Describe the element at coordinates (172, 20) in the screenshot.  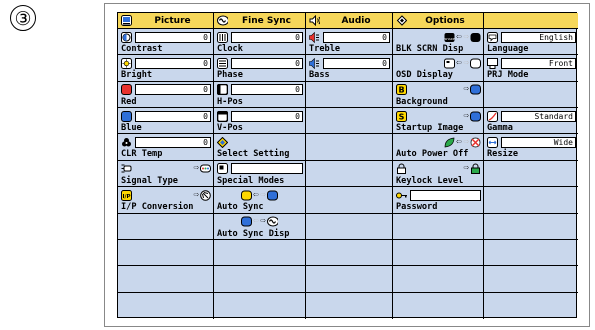
I see `tab-label: Picture` at that location.